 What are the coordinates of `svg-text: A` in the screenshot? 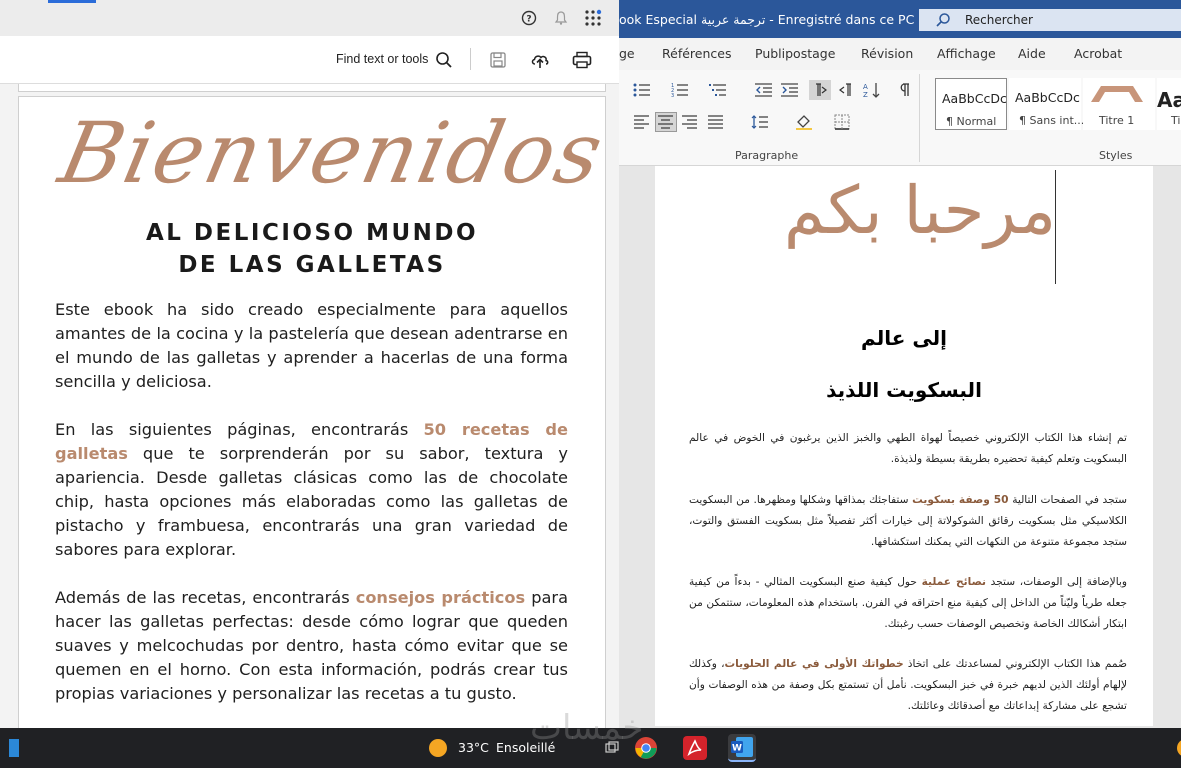 It's located at (865, 87).